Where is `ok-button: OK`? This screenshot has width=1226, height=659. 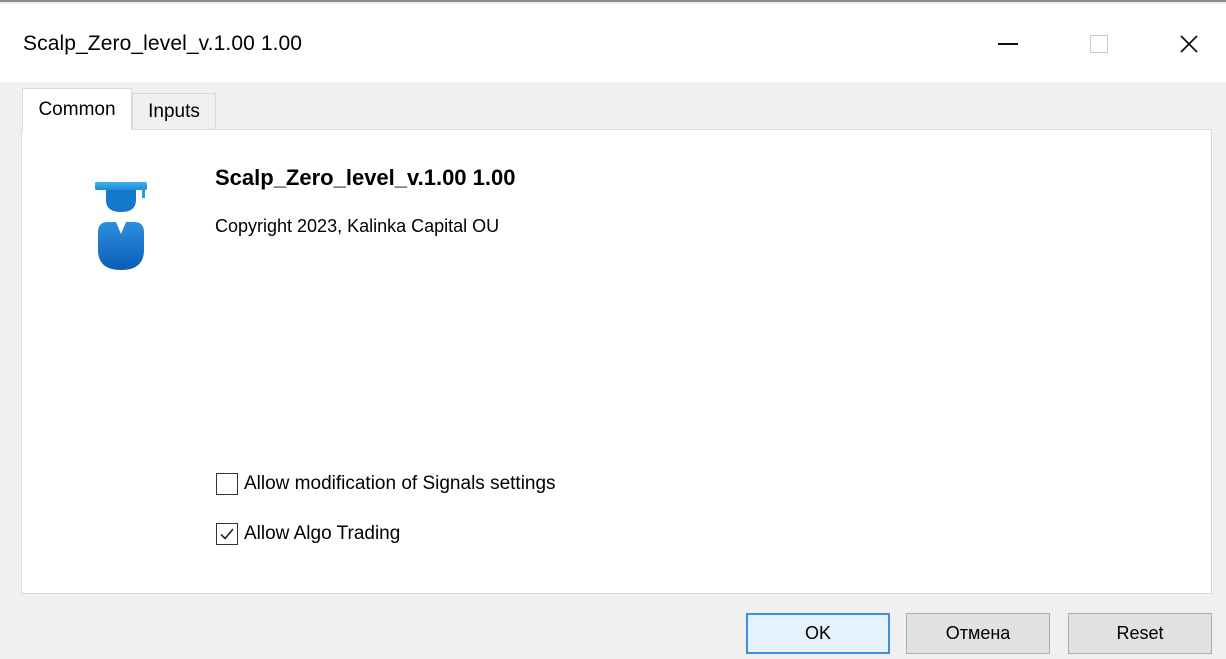 ok-button: OK is located at coordinates (818, 633).